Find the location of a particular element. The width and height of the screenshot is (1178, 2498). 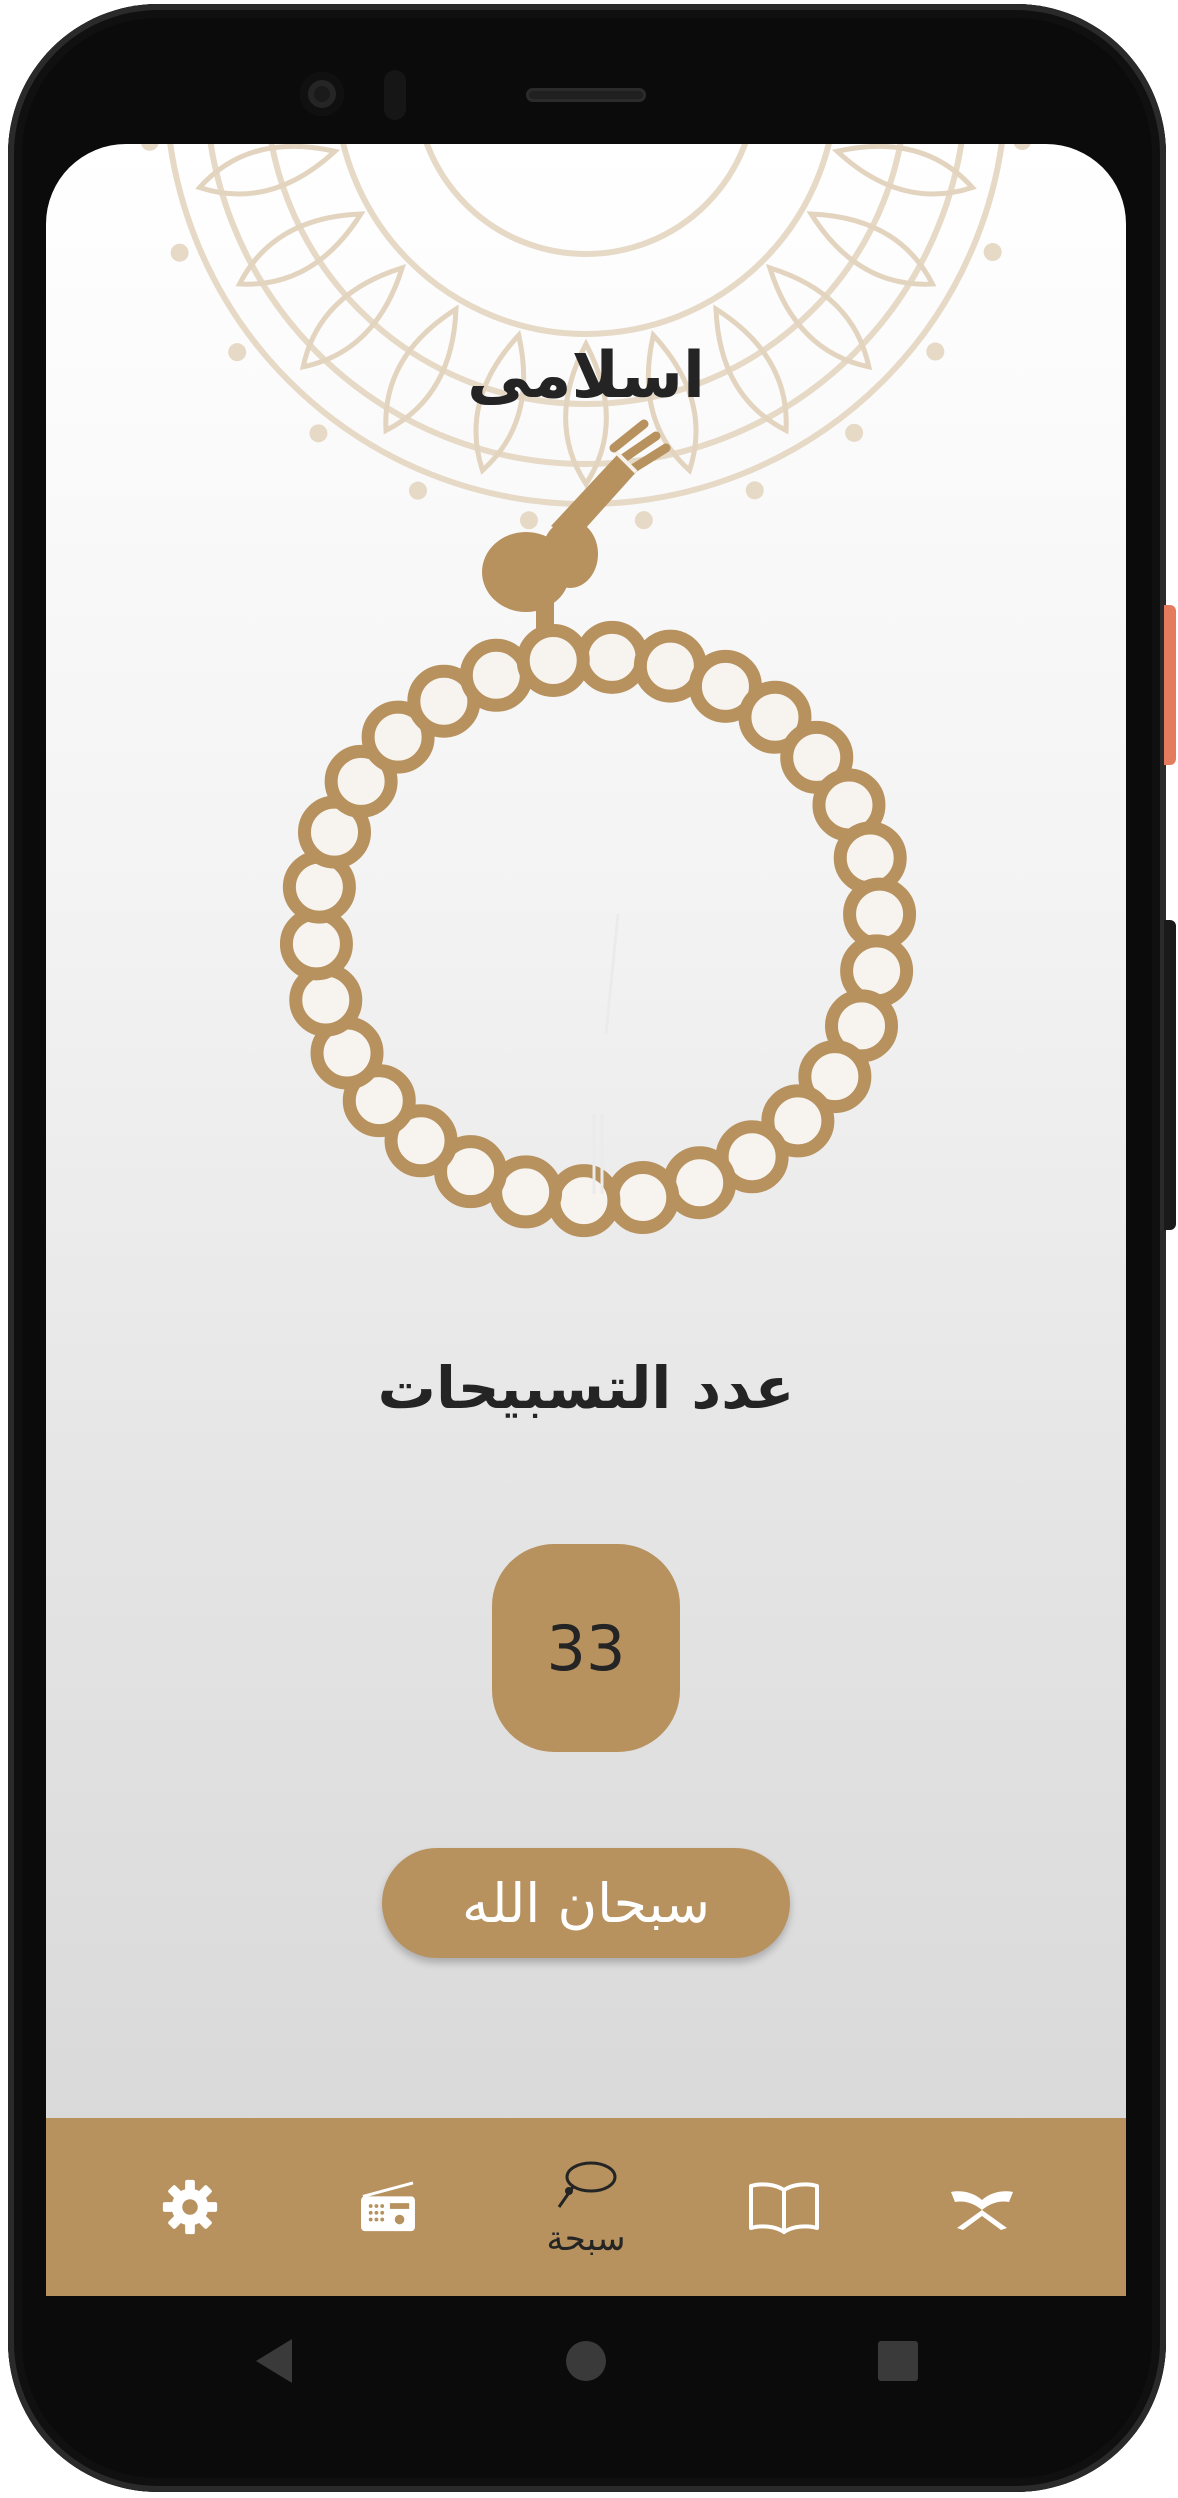

nav-item-settings is located at coordinates (190, 2207).